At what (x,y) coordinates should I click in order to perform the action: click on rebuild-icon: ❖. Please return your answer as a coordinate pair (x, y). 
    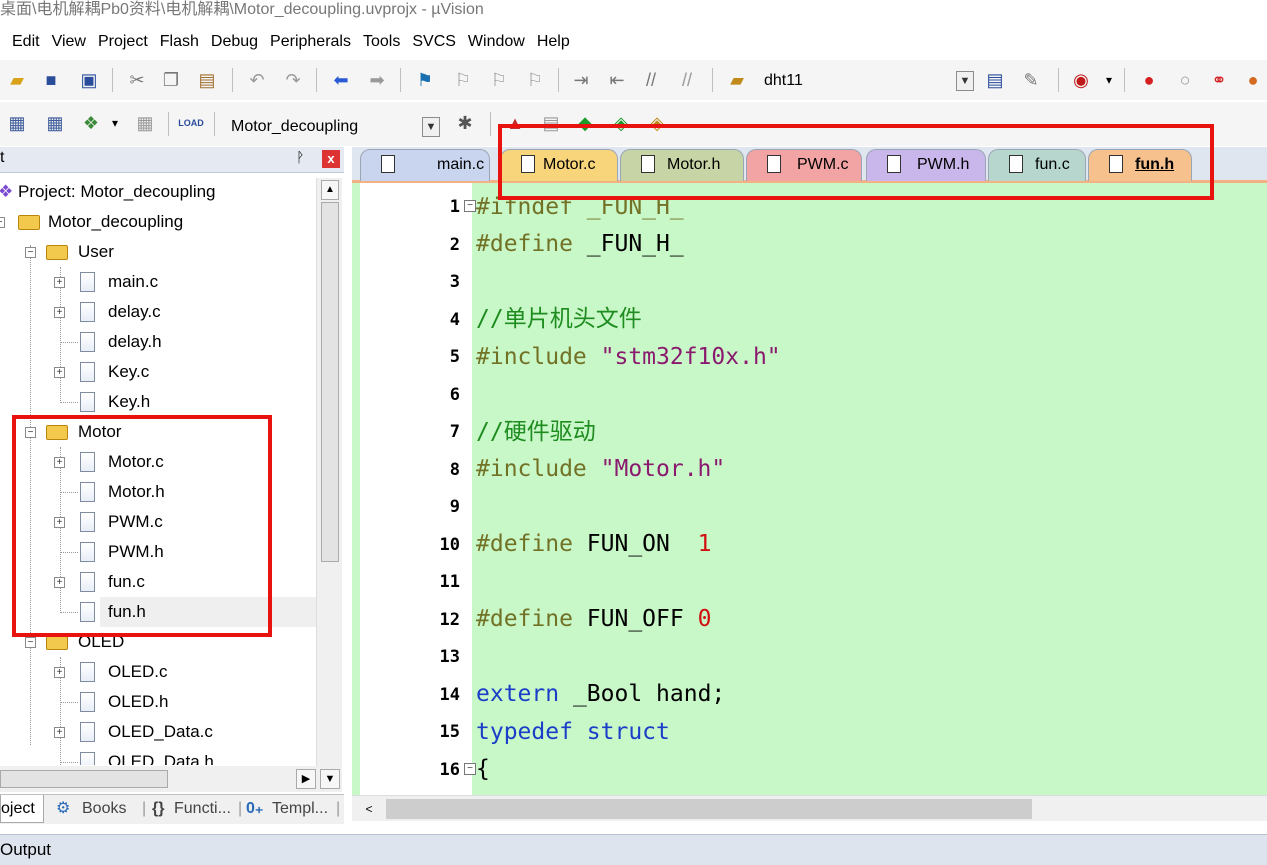
    Looking at the image, I should click on (91, 123).